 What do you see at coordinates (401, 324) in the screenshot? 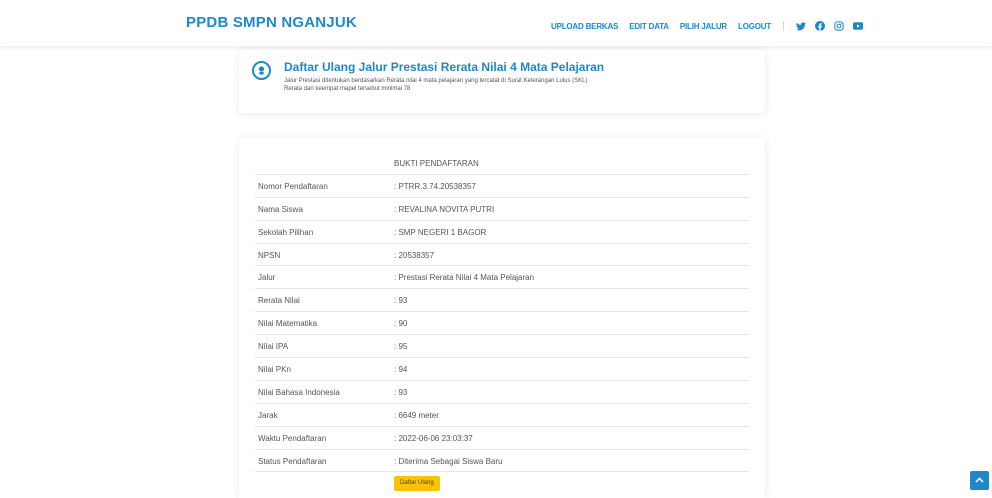
I see `row-value: : 90` at bounding box center [401, 324].